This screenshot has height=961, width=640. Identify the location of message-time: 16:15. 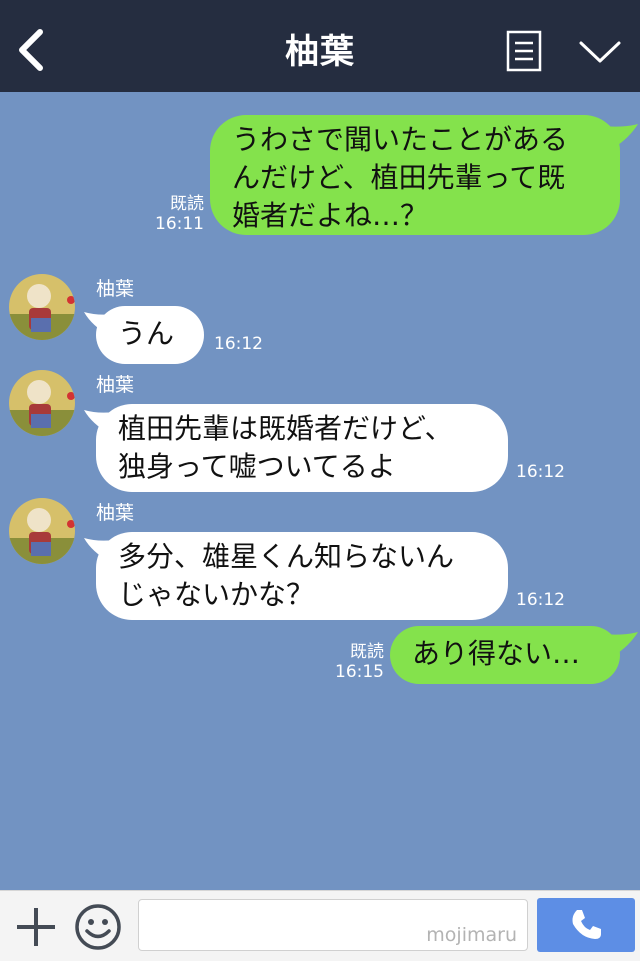
(359, 672).